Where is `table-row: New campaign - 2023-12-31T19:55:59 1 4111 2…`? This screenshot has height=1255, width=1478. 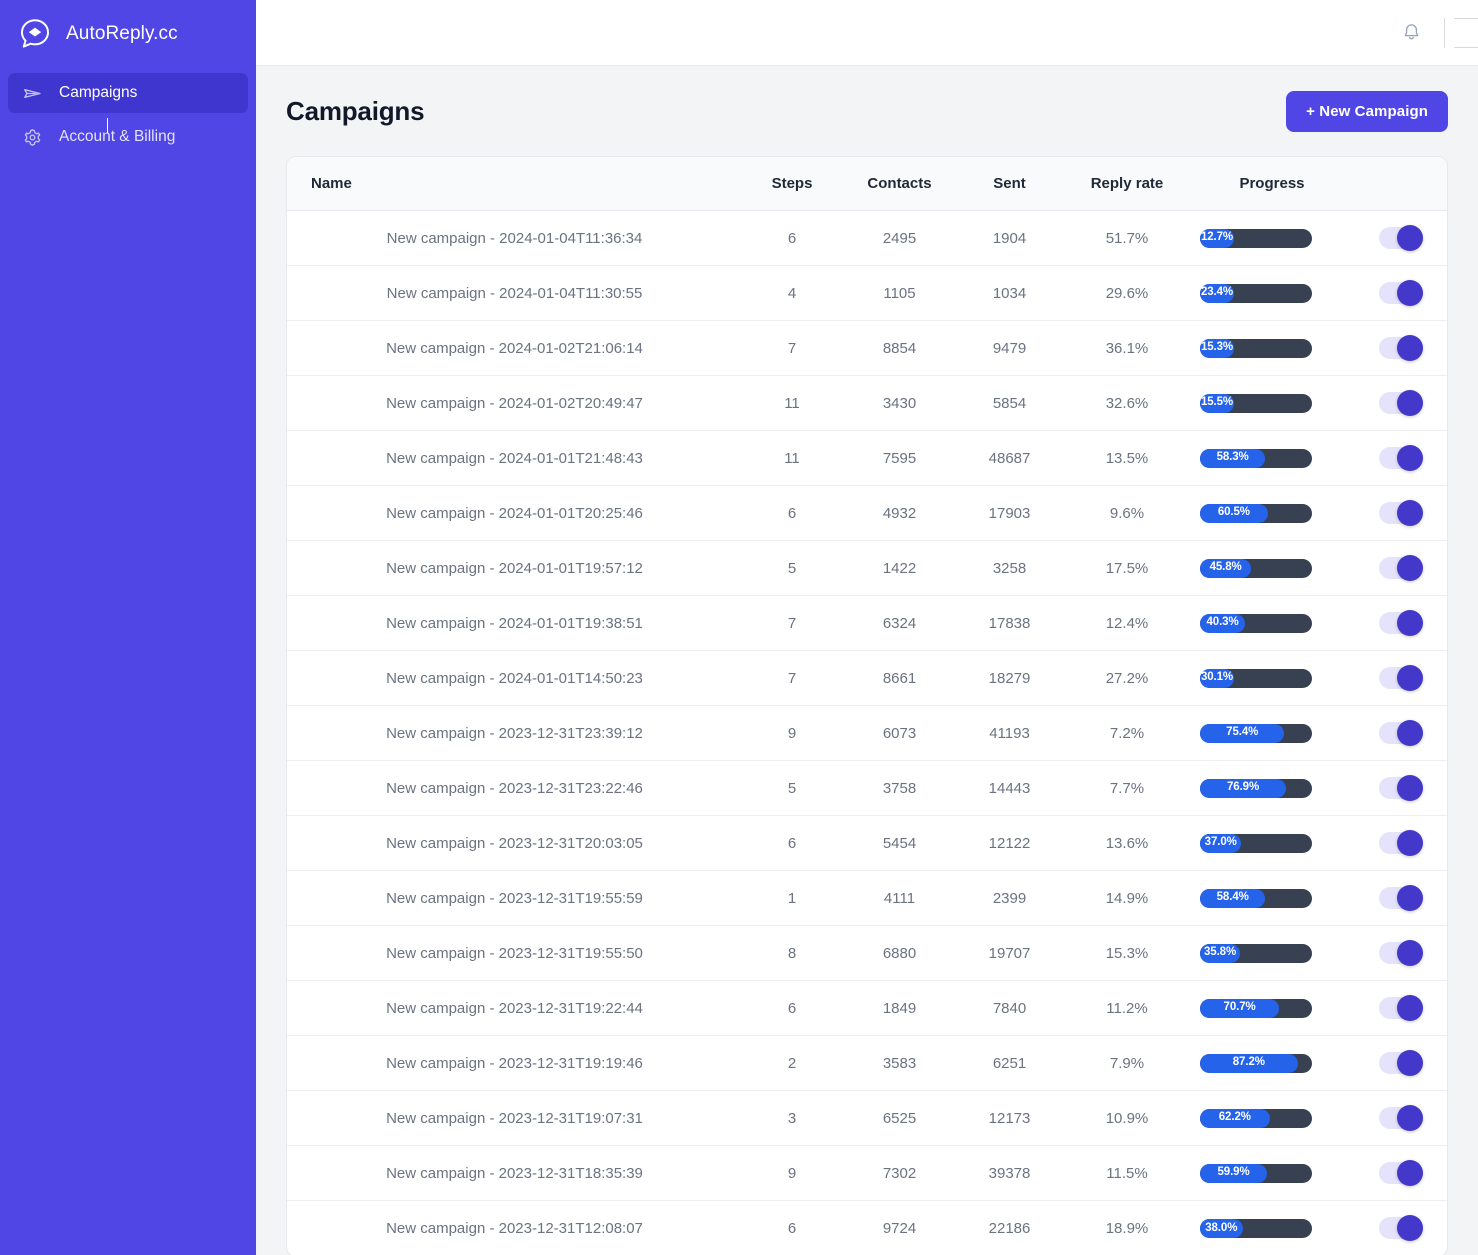
table-row: New campaign - 2023-12-31T19:55:59 1 4111 2… is located at coordinates (867, 898).